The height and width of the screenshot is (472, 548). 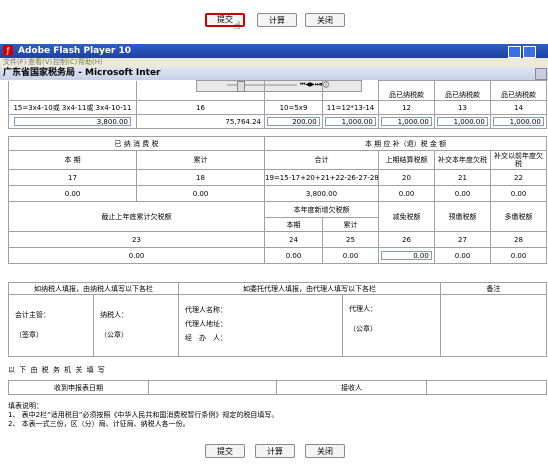 I want to click on cell: 200.00, so click(x=293, y=121).